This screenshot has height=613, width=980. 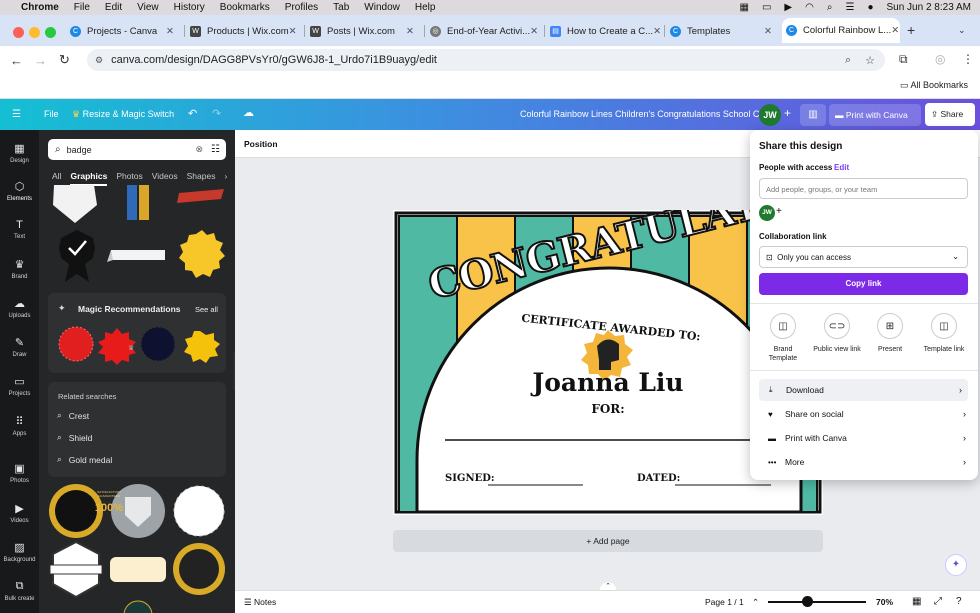 What do you see at coordinates (787, 113) in the screenshot?
I see `add-collaborator-icon: +` at bounding box center [787, 113].